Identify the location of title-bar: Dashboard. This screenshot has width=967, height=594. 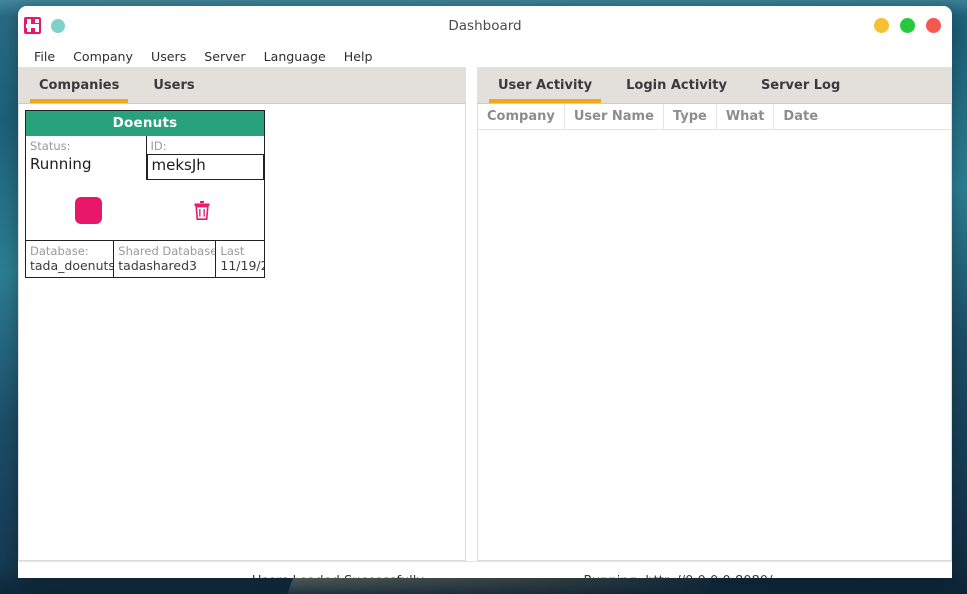
(485, 25).